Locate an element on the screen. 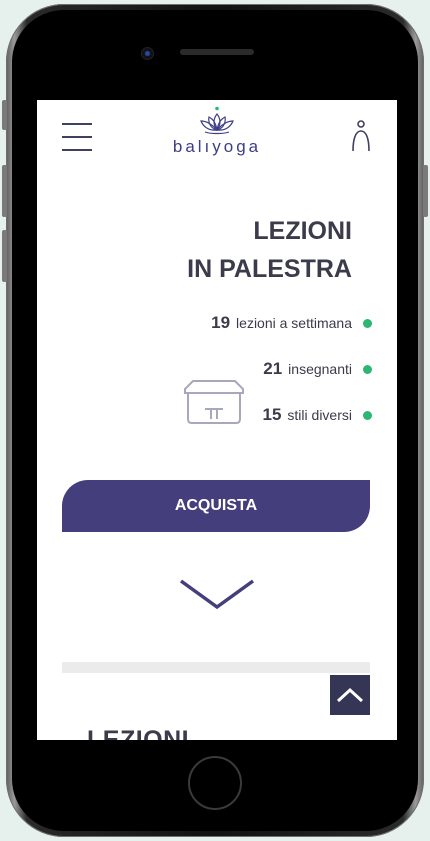 Image resolution: width=430 pixels, height=841 pixels. scroll-to-top-button is located at coordinates (350, 695).